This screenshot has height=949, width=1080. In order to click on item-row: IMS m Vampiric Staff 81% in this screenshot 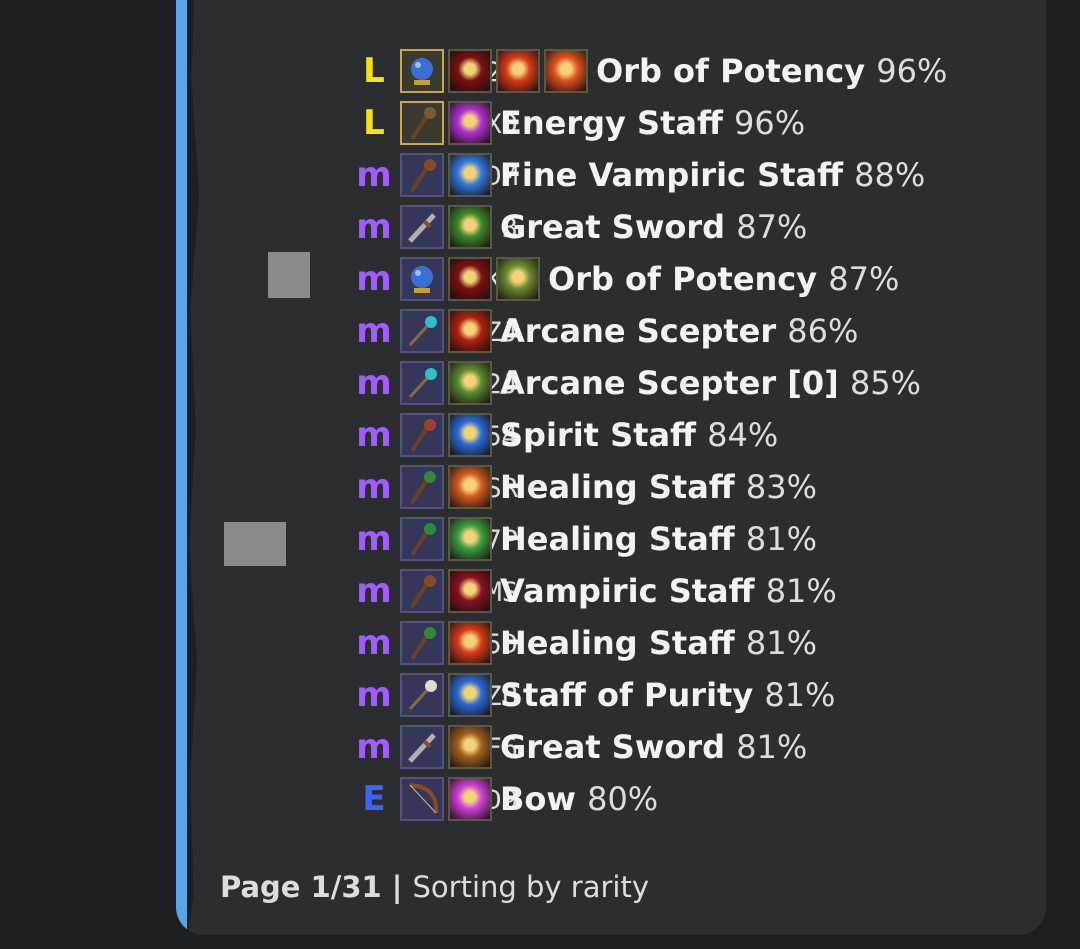, I will do `click(611, 593)`.